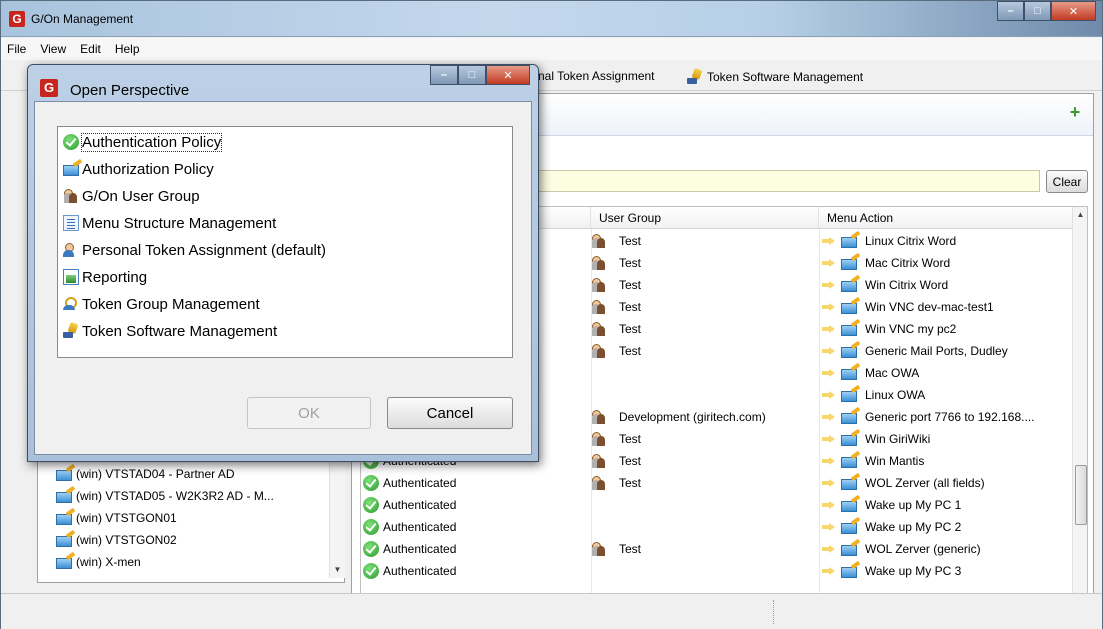  What do you see at coordinates (717, 527) in the screenshot?
I see `table-row: Authenticated Wake up My PC 2` at bounding box center [717, 527].